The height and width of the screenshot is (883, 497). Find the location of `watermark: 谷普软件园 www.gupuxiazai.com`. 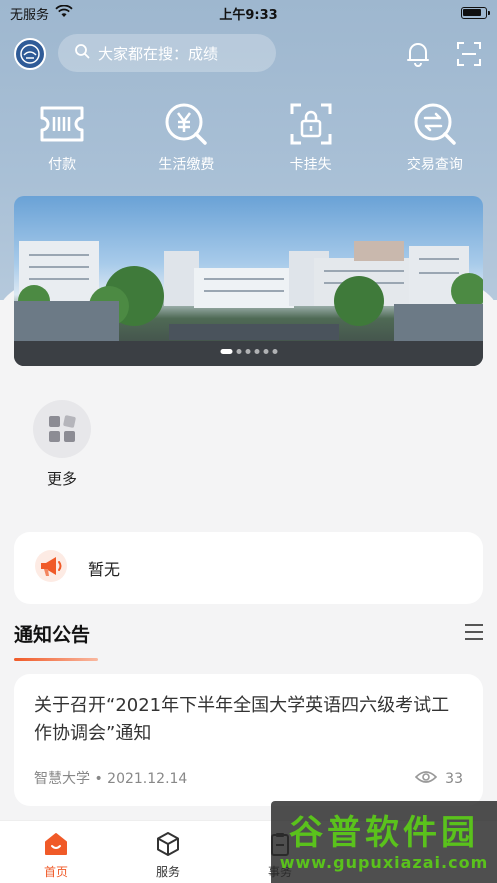

watermark: 谷普软件园 www.gupuxiazai.com is located at coordinates (384, 842).